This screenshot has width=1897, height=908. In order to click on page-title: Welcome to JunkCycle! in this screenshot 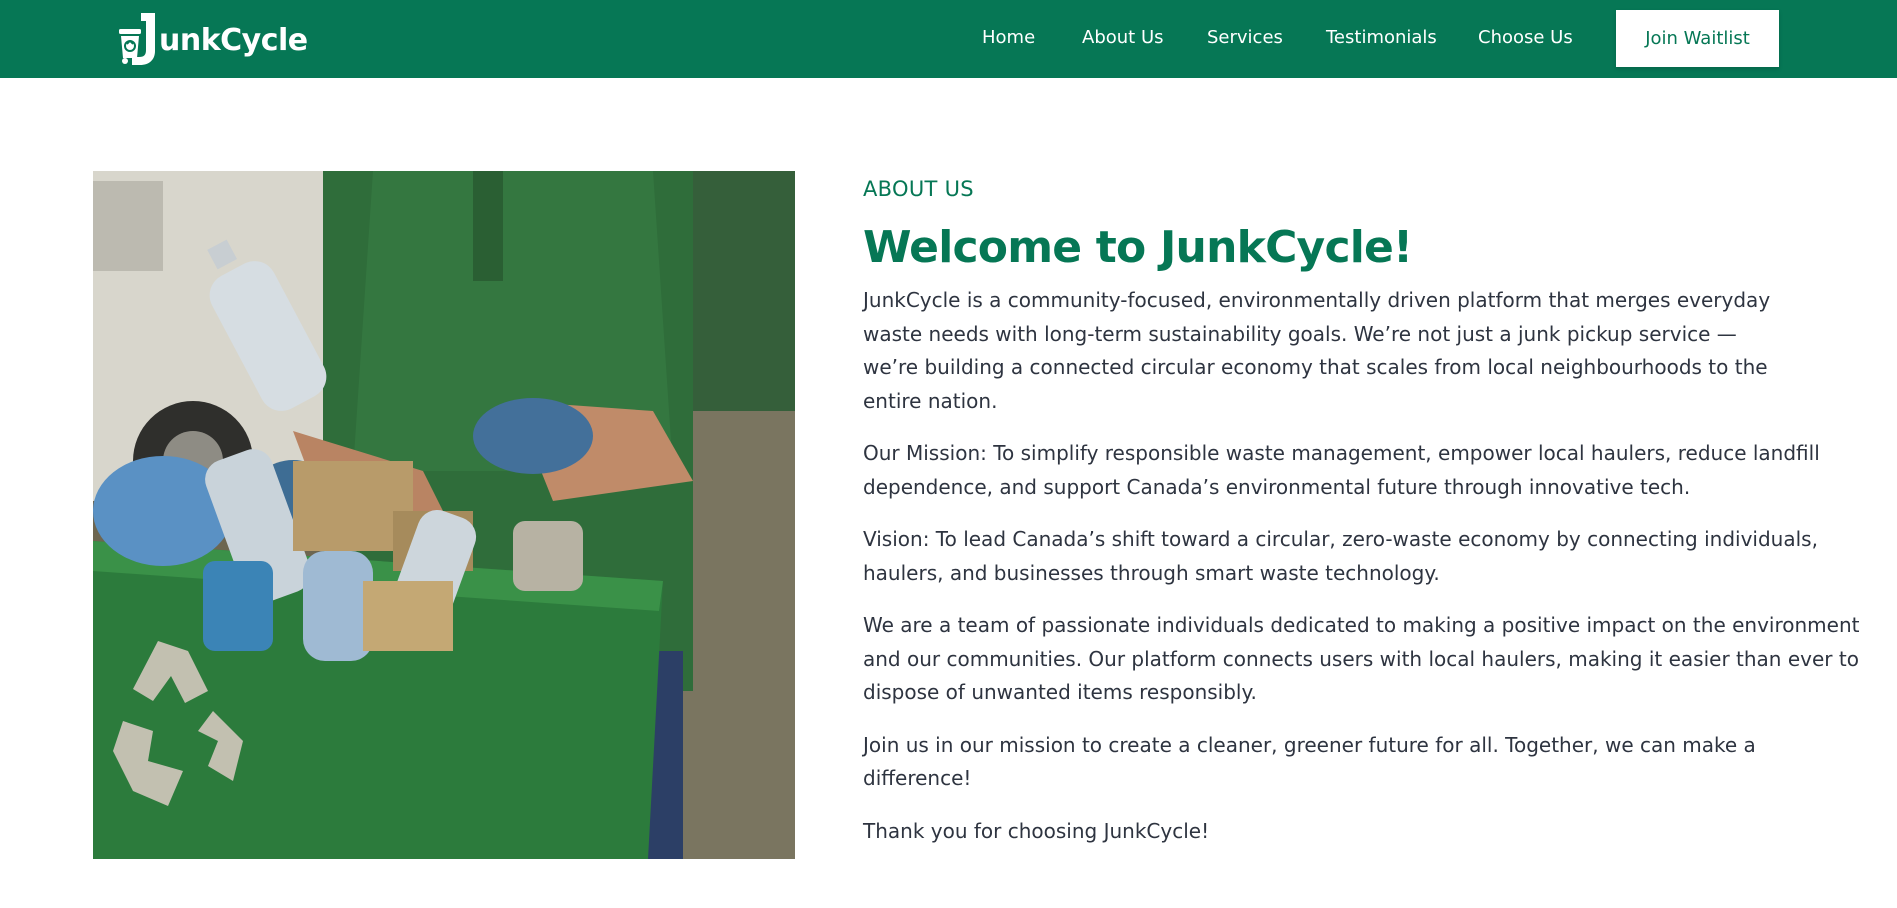, I will do `click(1138, 247)`.